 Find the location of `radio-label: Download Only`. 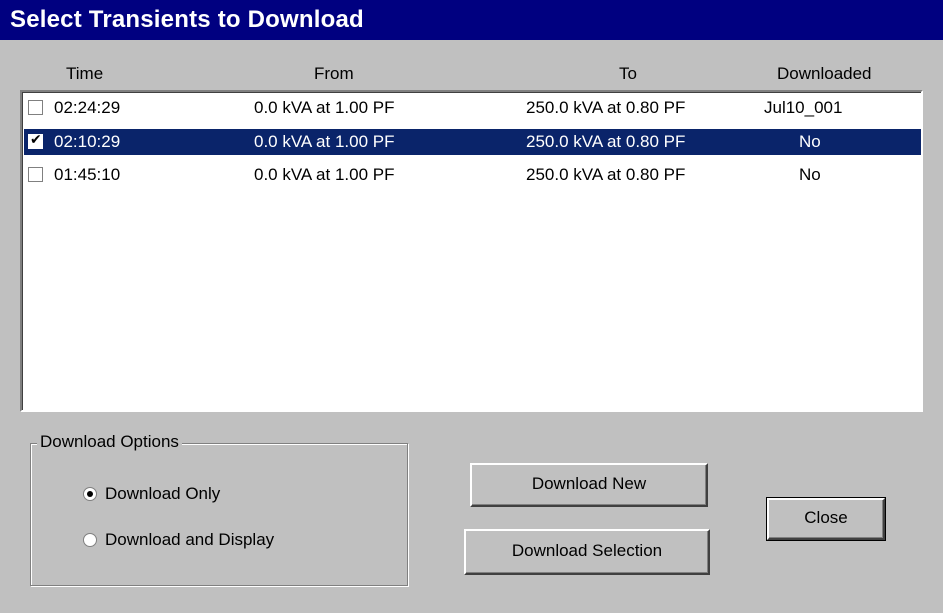

radio-label: Download Only is located at coordinates (163, 493).